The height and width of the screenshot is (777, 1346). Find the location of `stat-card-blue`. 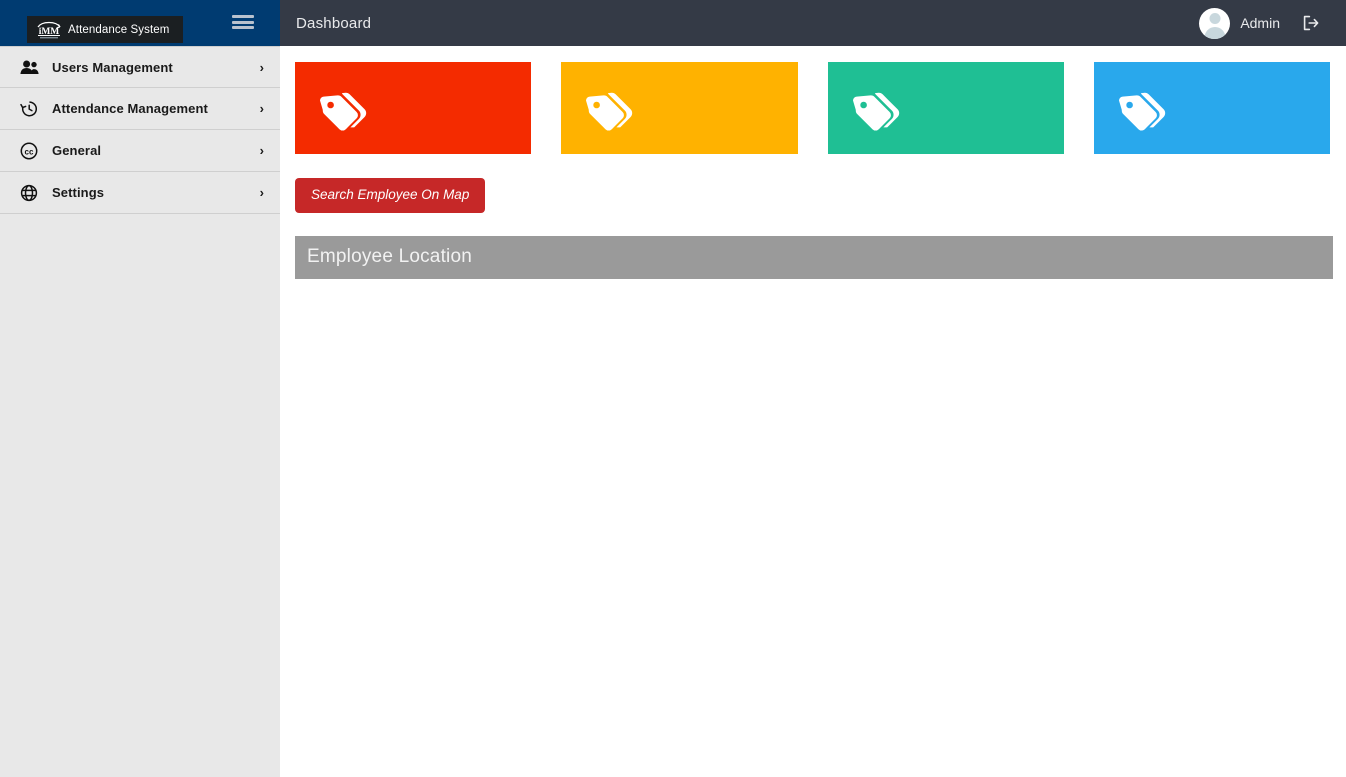

stat-card-blue is located at coordinates (1211, 108).